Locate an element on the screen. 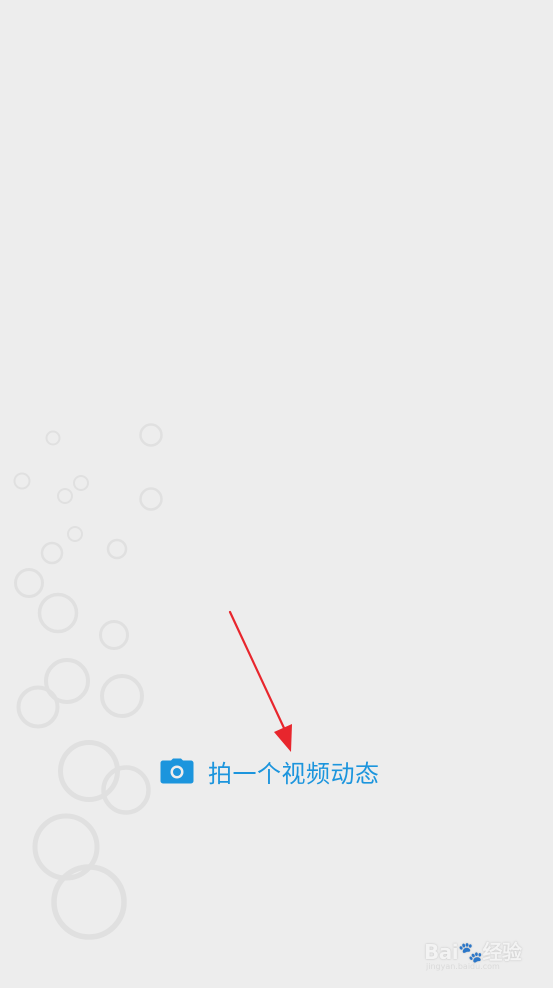 This screenshot has height=988, width=553. watermark-url: jingyan.baidu.com is located at coordinates (463, 966).